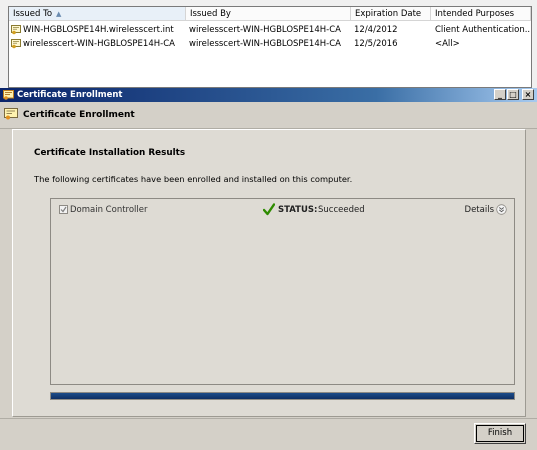  I want to click on column-expiration-label: Expiration Date, so click(388, 14).